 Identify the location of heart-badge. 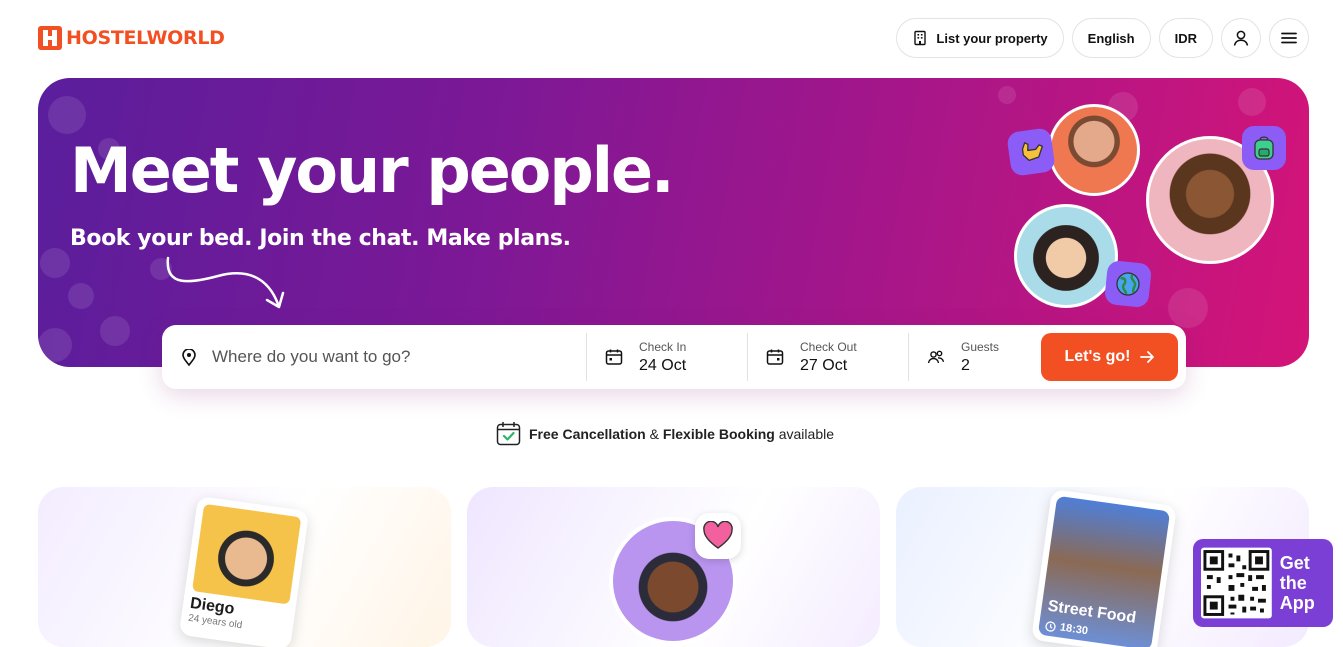
(718, 536).